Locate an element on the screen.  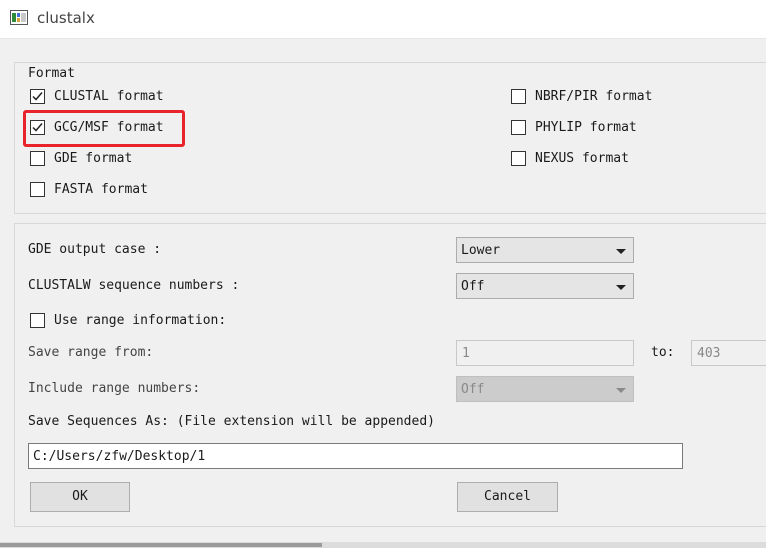
gde-output-case-select: Lower is located at coordinates (545, 250).